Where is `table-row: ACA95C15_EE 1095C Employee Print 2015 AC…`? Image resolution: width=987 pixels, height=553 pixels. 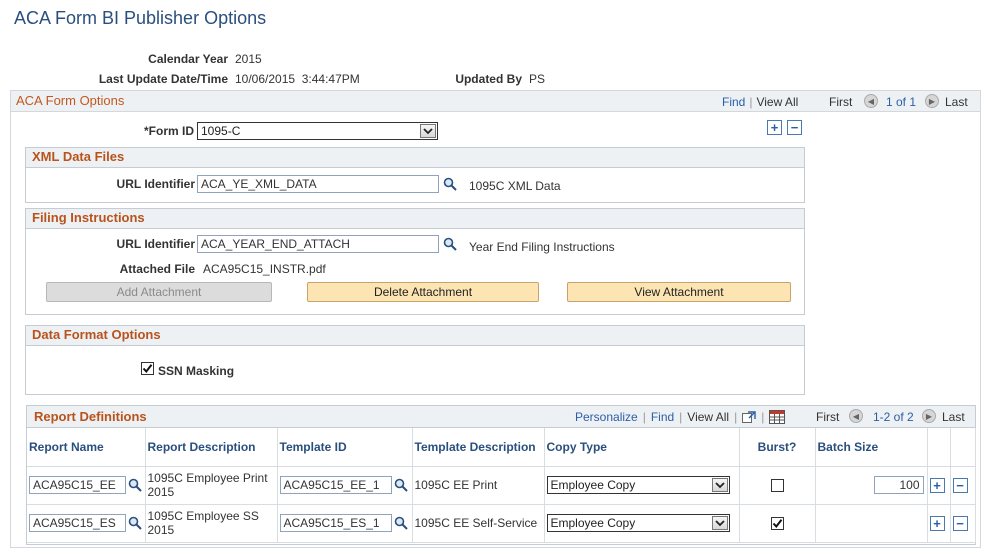 table-row: ACA95C15_EE 1095C Employee Print 2015 AC… is located at coordinates (501, 485).